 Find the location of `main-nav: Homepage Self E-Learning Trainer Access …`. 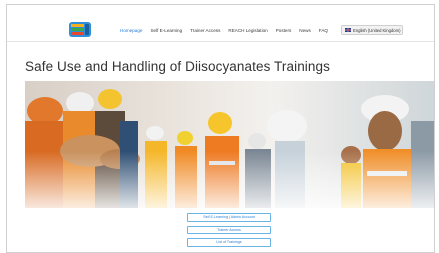

main-nav: Homepage Self E-Learning Trainer Access … is located at coordinates (228, 30).